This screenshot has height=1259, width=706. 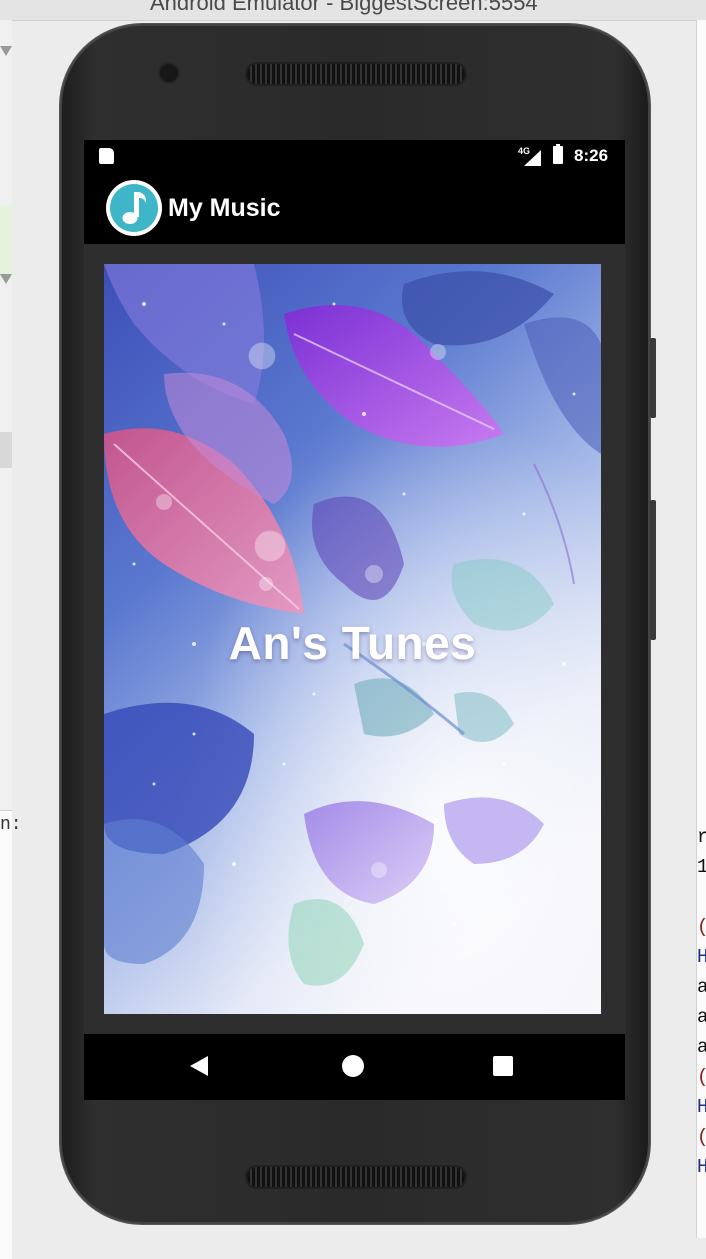 I want to click on power-button, so click(x=653, y=570).